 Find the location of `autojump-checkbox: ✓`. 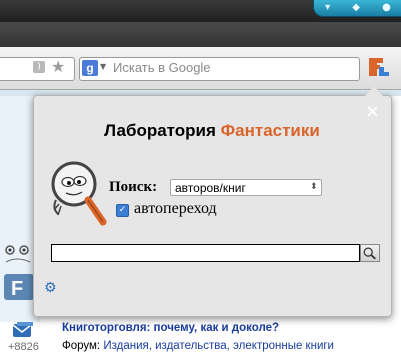

autojump-checkbox: ✓ is located at coordinates (122, 210).